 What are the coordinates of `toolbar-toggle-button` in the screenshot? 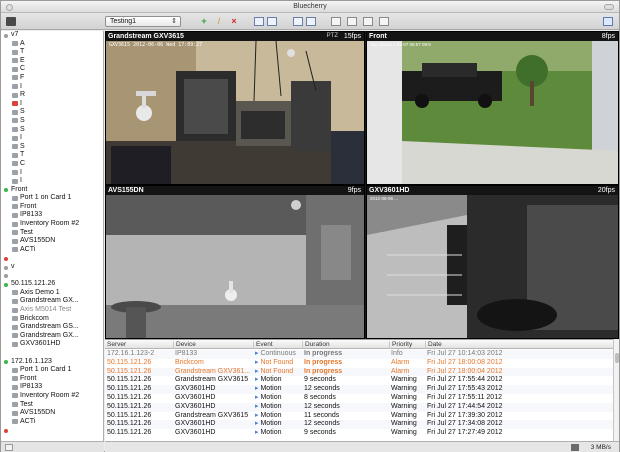 It's located at (609, 7).